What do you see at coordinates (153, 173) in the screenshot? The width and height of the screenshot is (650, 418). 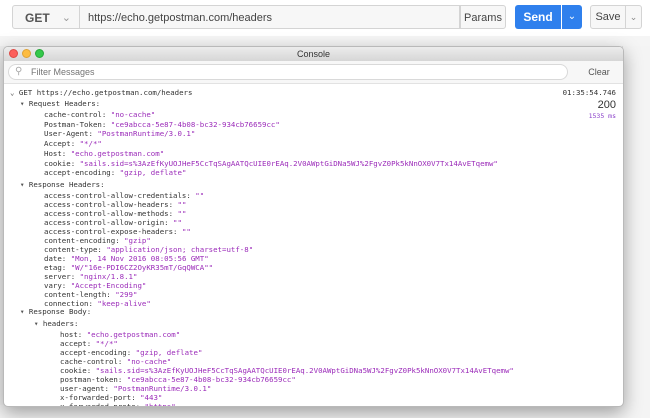 I see `header-value: "gzip, deflate"` at bounding box center [153, 173].